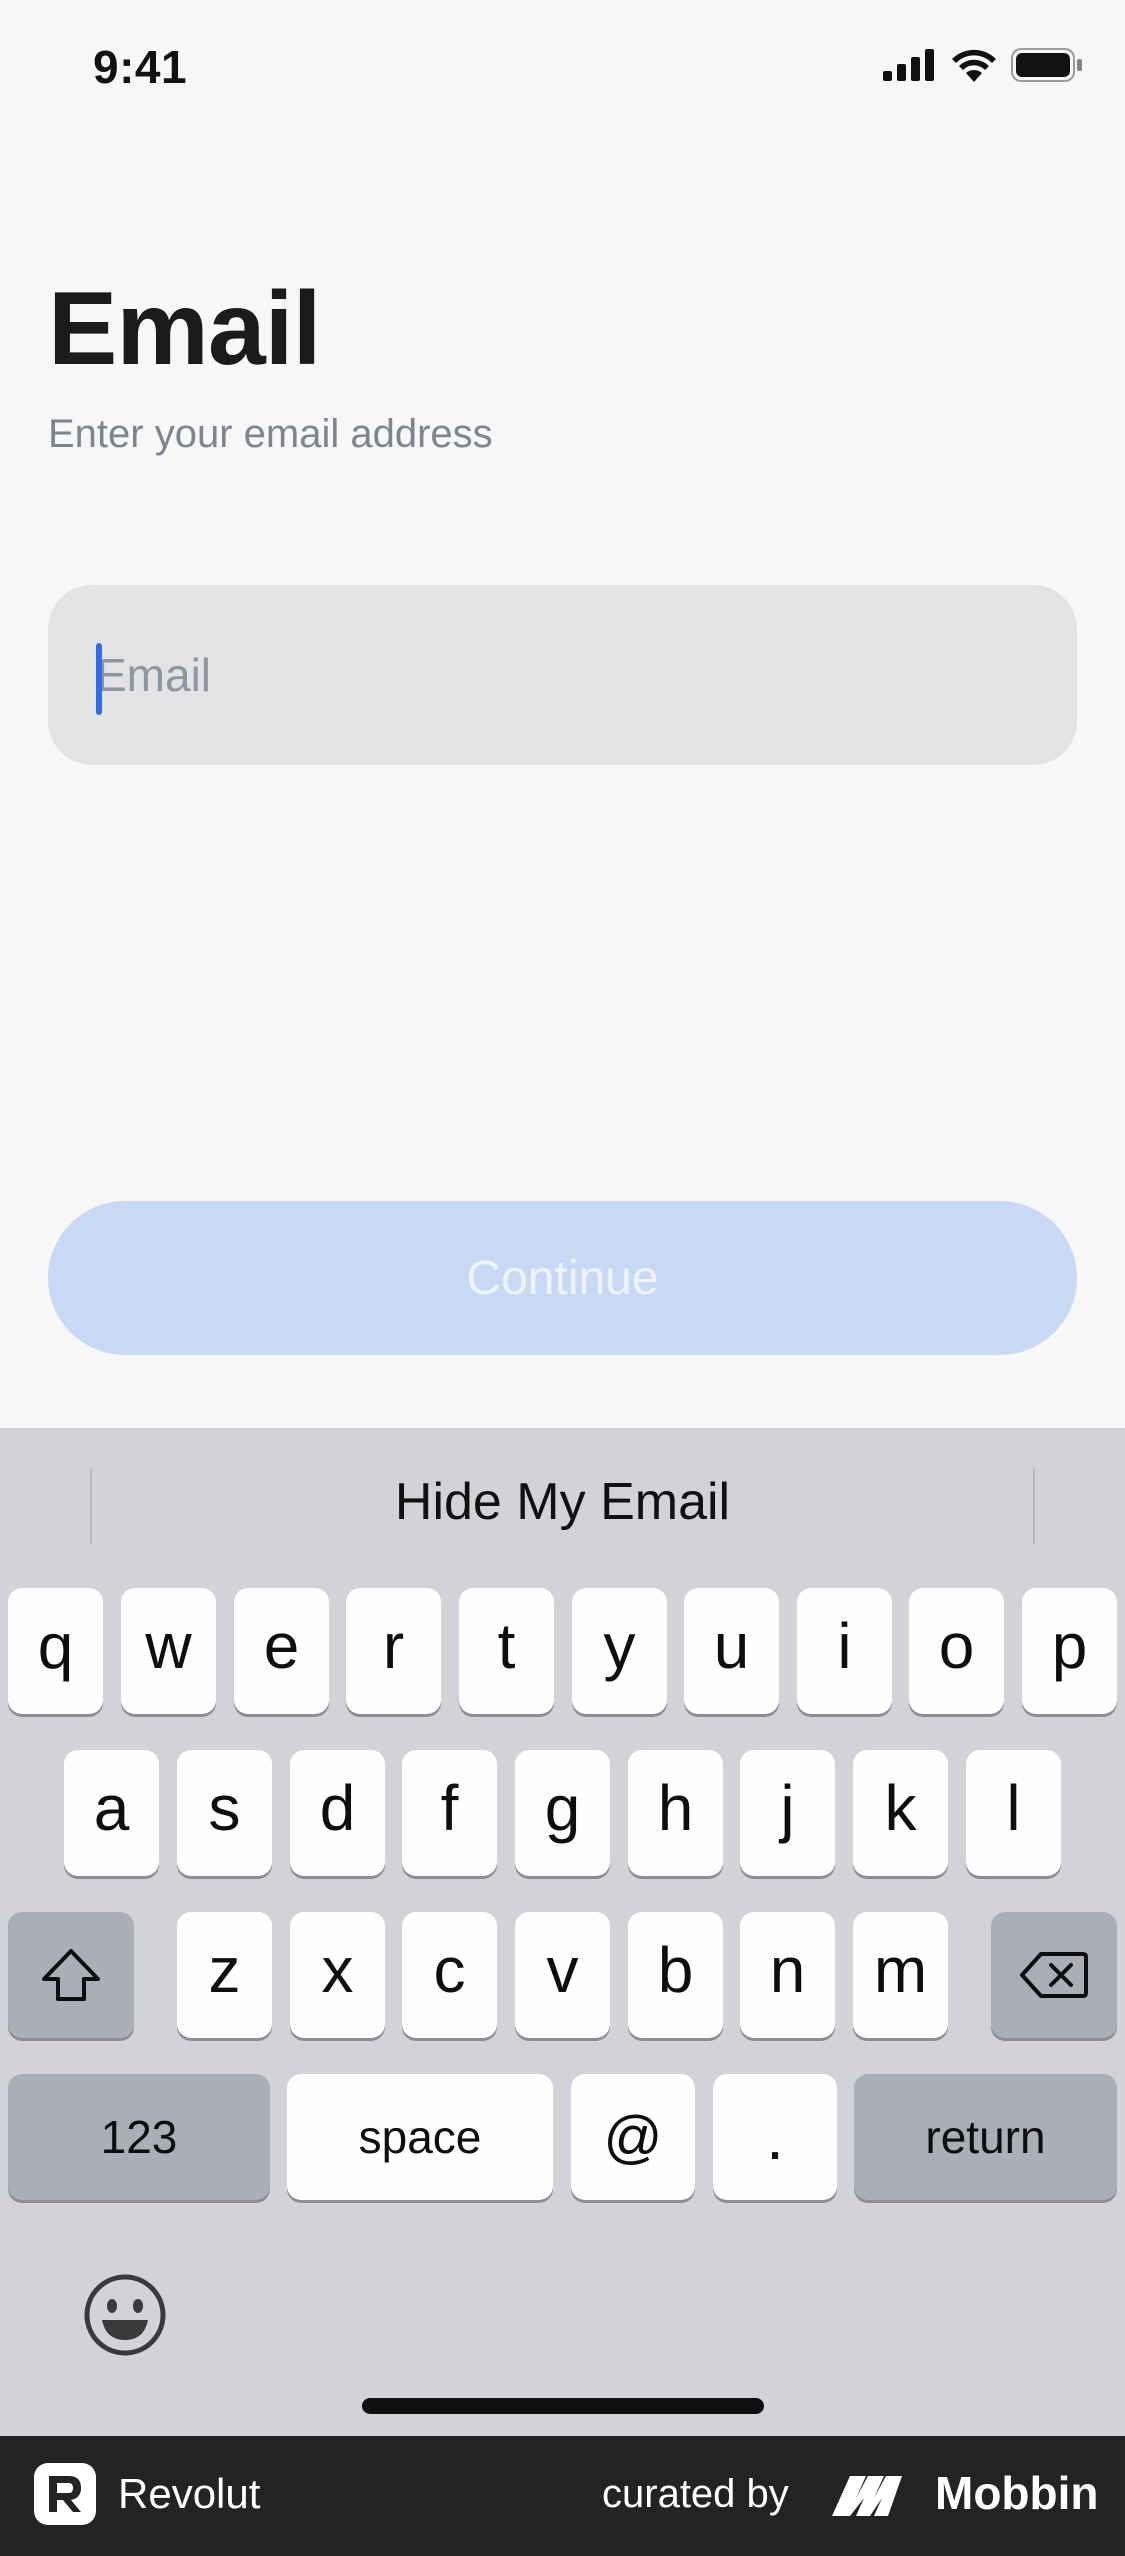 The width and height of the screenshot is (1125, 2556). I want to click on email-field, so click(562, 675).